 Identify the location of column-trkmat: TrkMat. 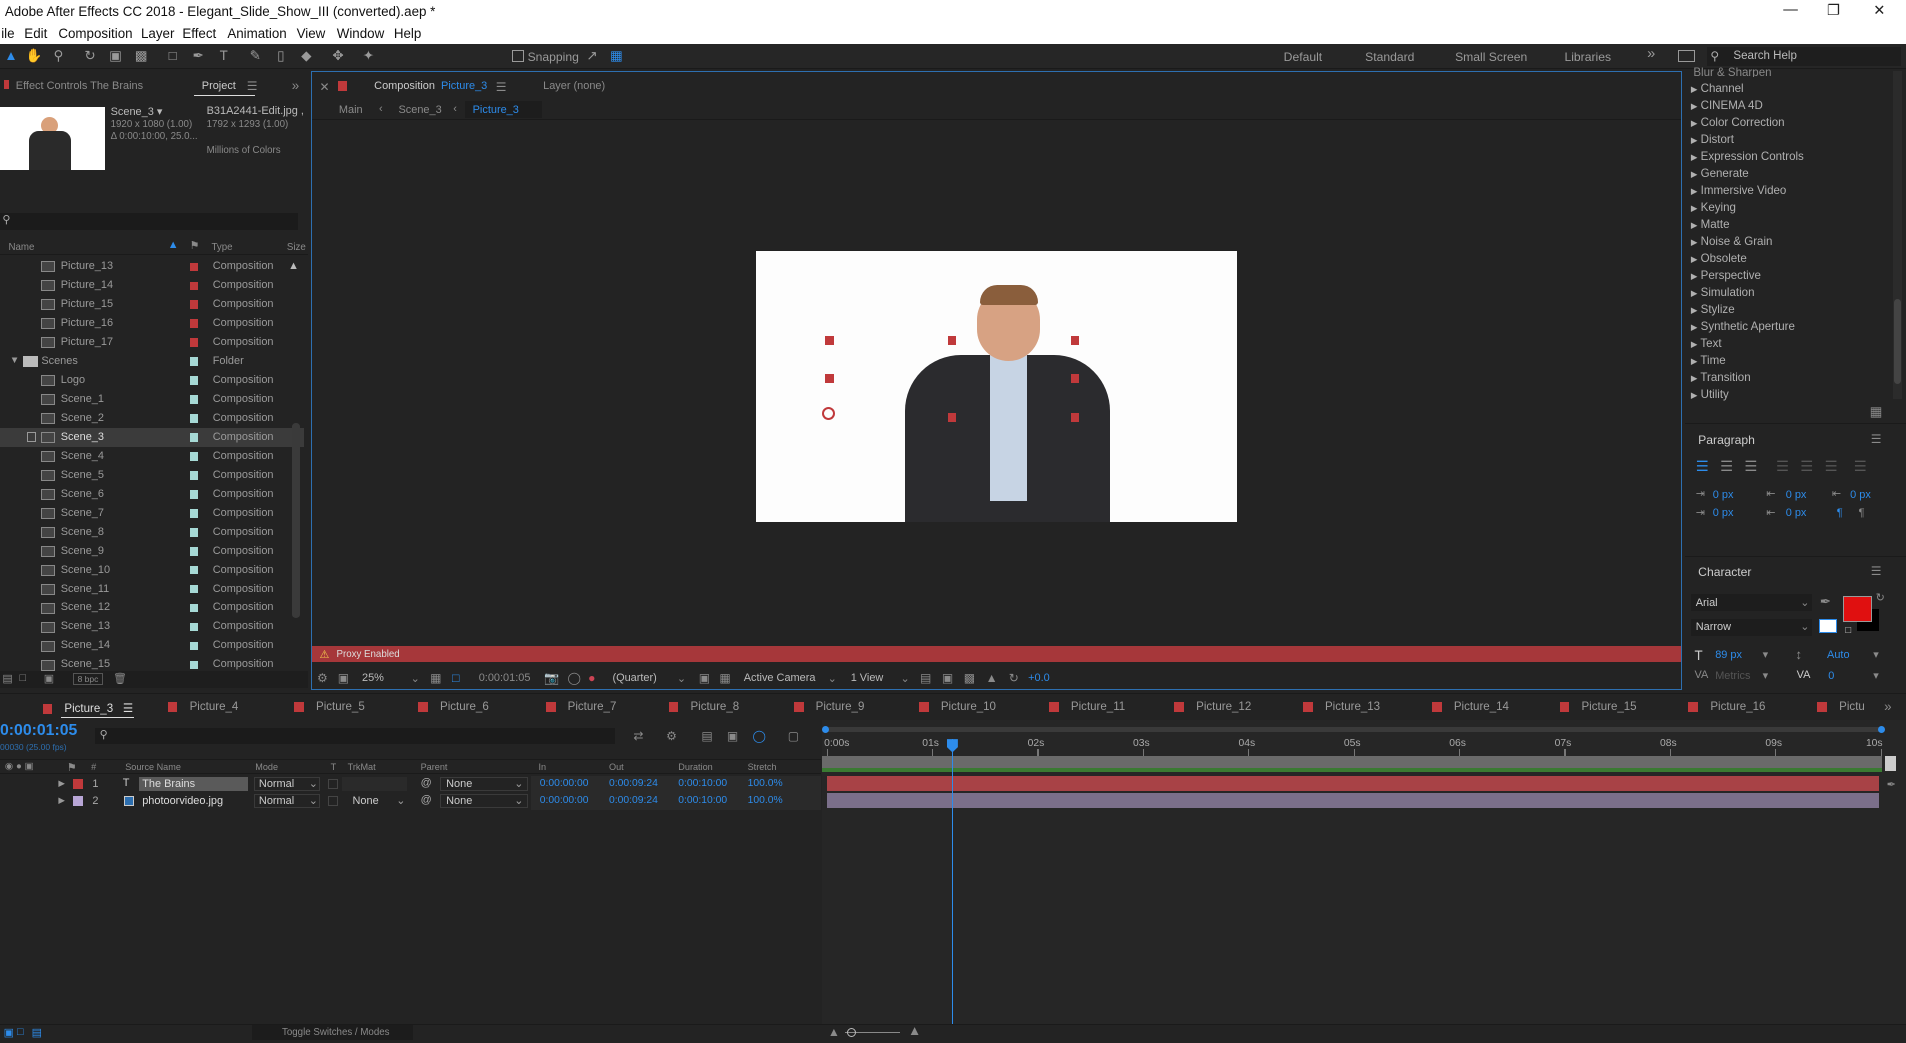
(362, 767).